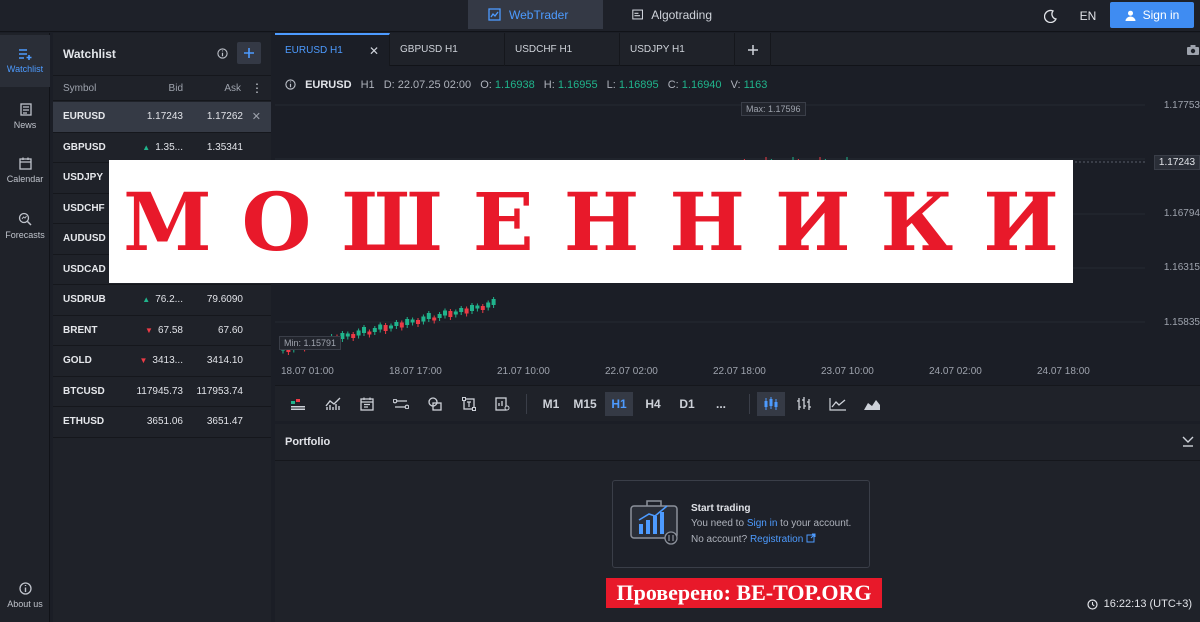  I want to click on timeframe-m1: M1, so click(551, 404).